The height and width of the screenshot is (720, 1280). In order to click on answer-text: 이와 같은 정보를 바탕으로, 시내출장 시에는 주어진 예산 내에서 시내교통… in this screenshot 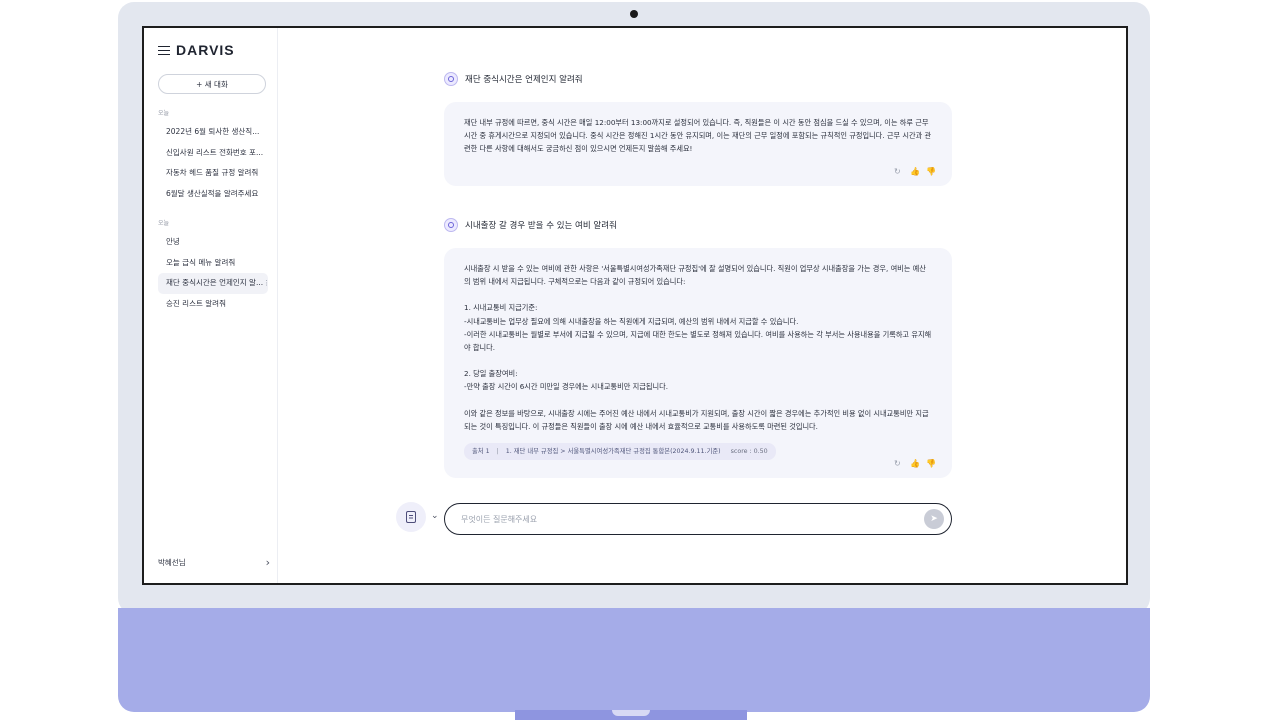, I will do `click(696, 419)`.